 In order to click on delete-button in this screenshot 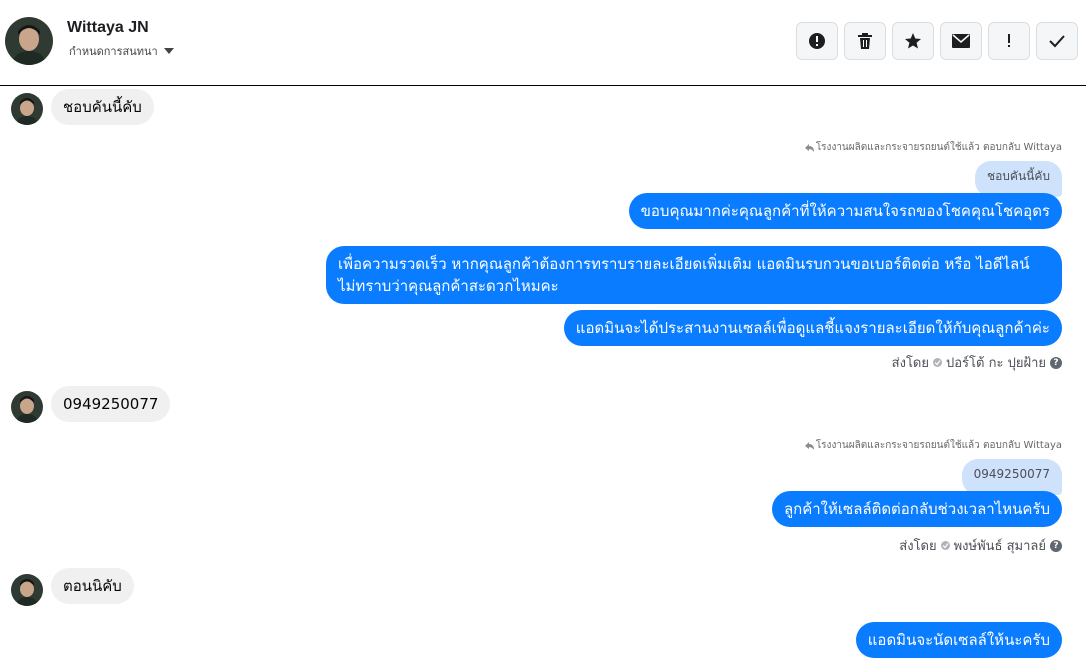, I will do `click(865, 41)`.